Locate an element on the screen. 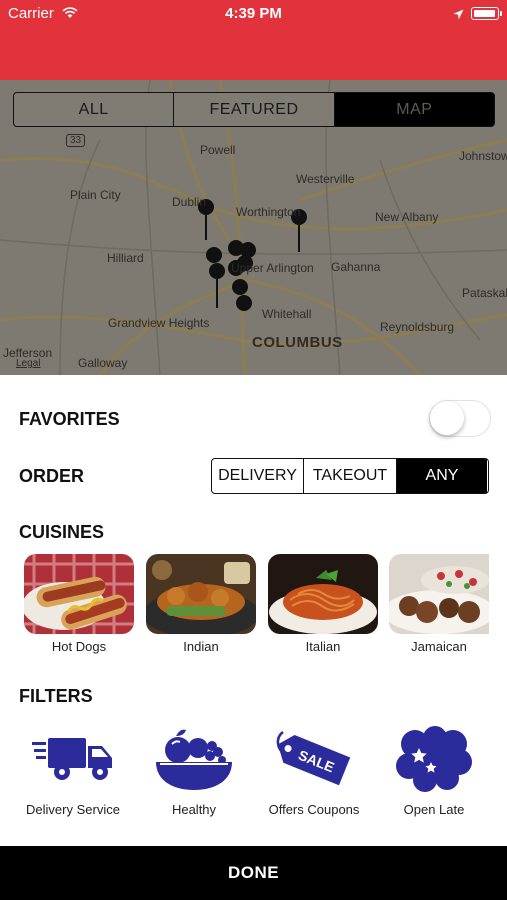  favorites-toggle is located at coordinates (460, 418).